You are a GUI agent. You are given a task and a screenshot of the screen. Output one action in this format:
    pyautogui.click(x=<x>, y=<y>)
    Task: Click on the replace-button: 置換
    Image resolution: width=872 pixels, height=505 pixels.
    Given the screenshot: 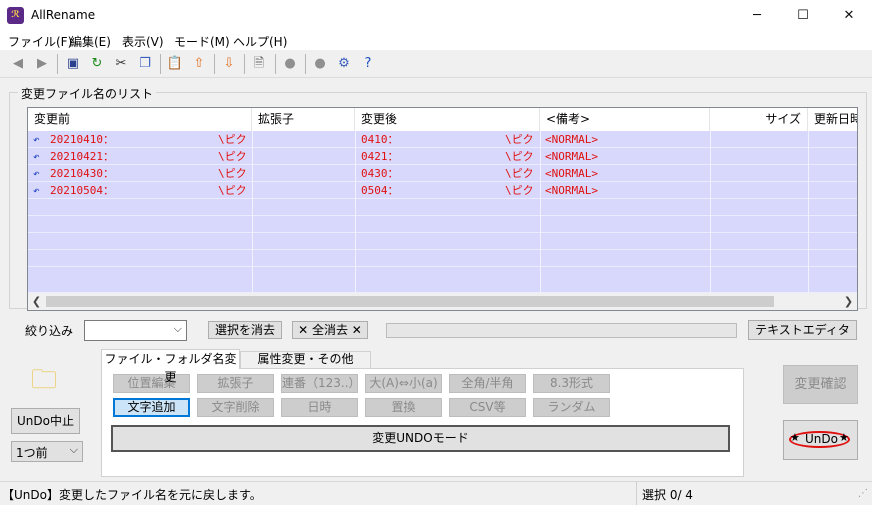 What is the action you would take?
    pyautogui.click(x=403, y=407)
    